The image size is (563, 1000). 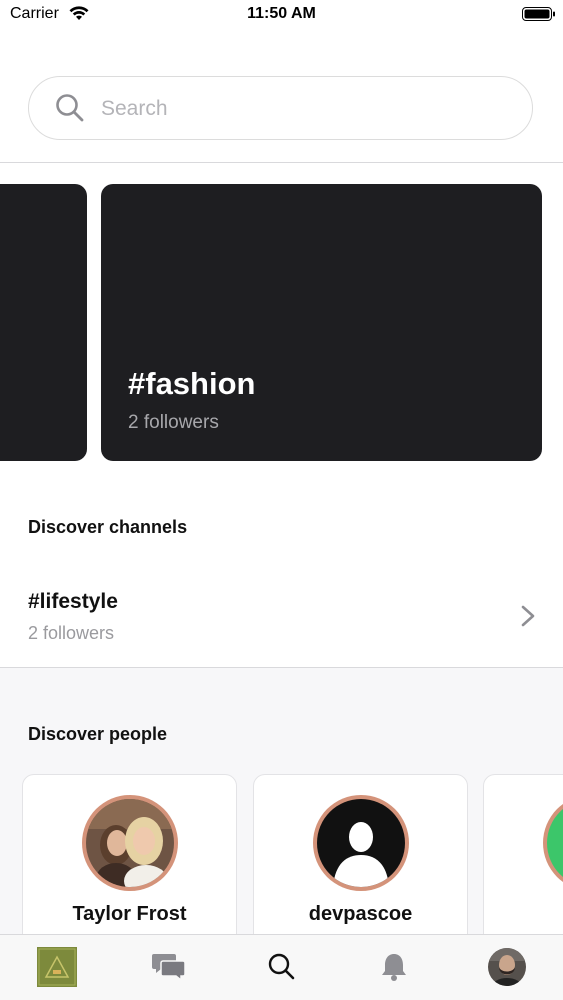 What do you see at coordinates (129, 914) in the screenshot?
I see `person-name: Taylor Frost` at bounding box center [129, 914].